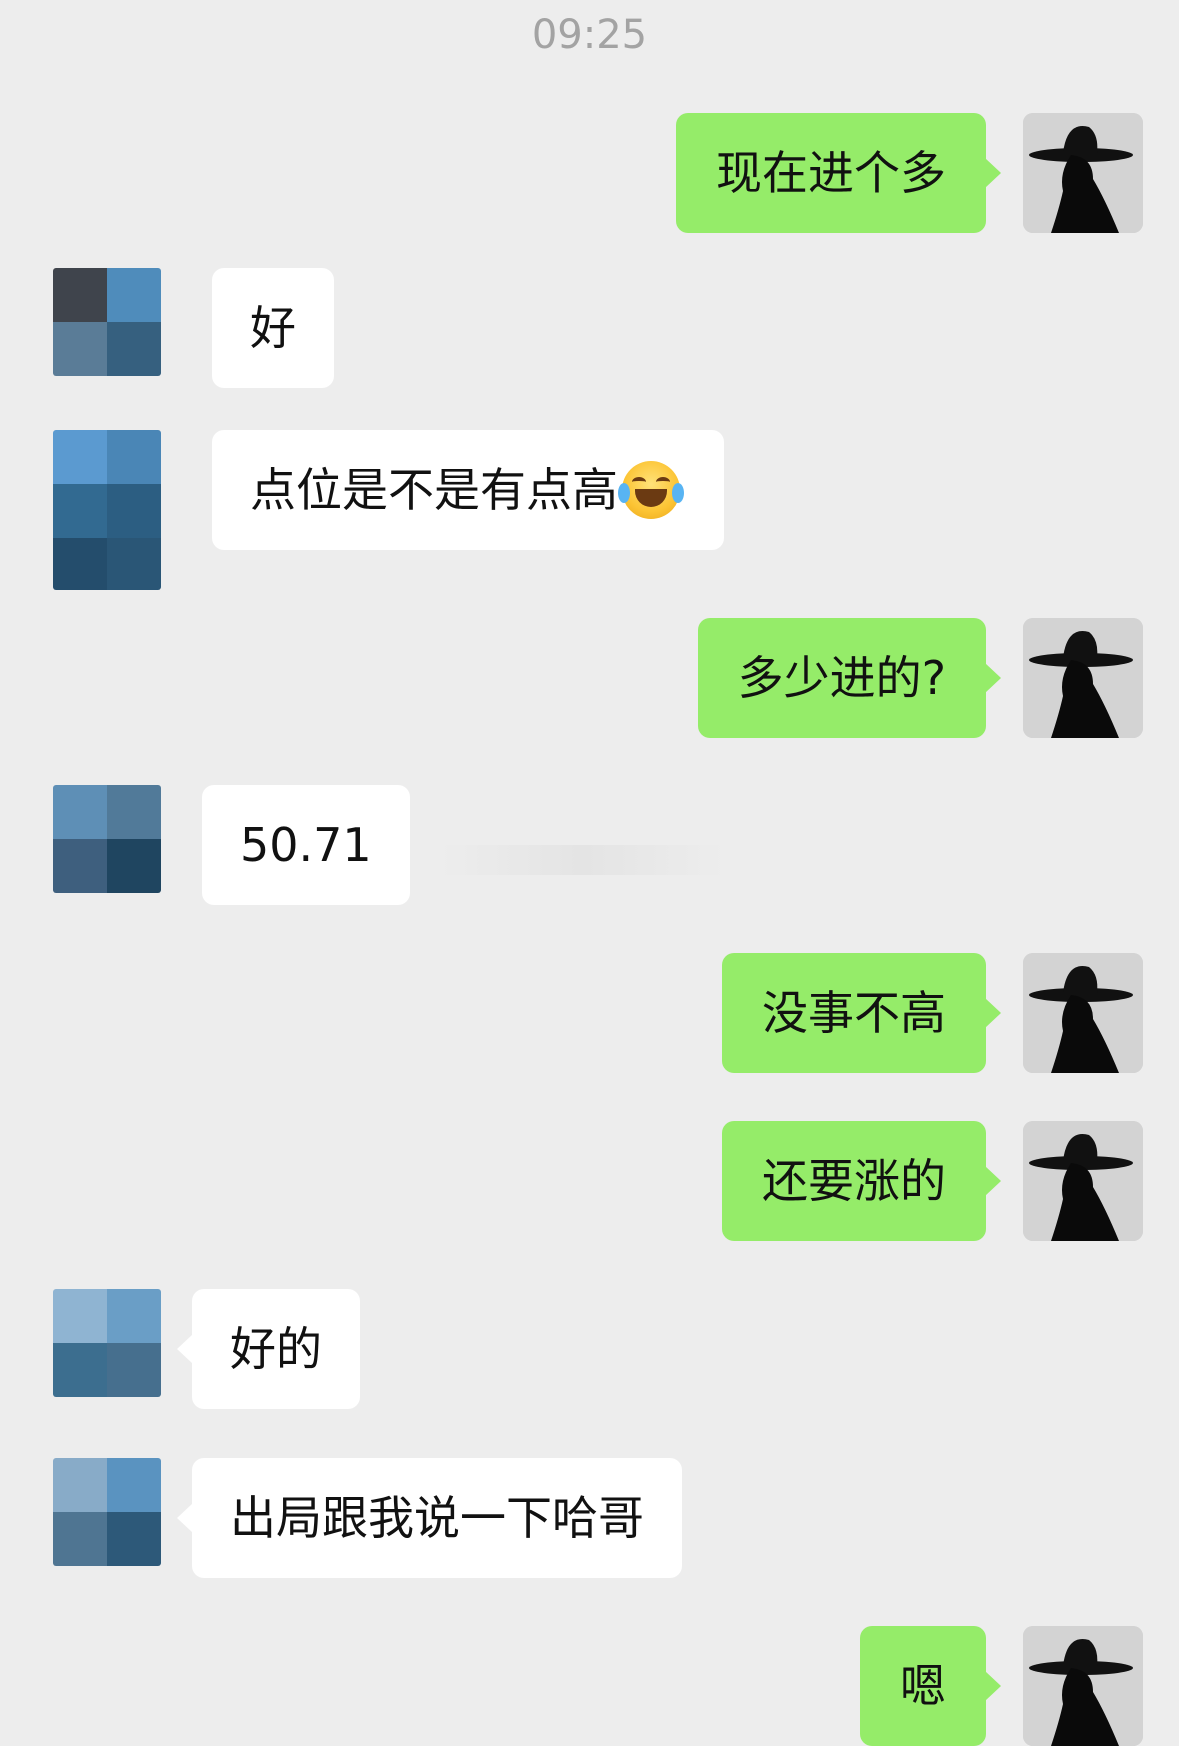 Image resolution: width=1179 pixels, height=1746 pixels. Describe the element at coordinates (268, 1349) in the screenshot. I see `message-bubble-received: 好的` at that location.